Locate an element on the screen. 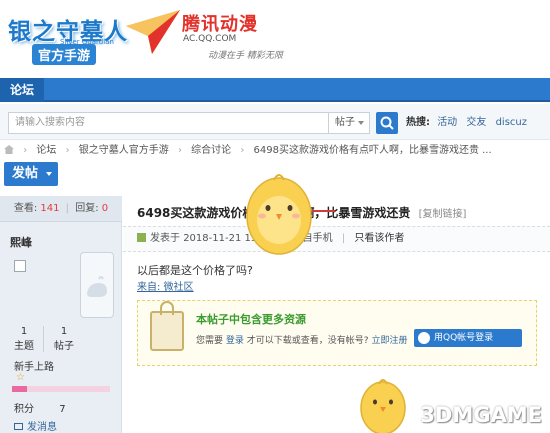 This screenshot has width=550, height=433. send-message-link: 发消息 is located at coordinates (35, 425).